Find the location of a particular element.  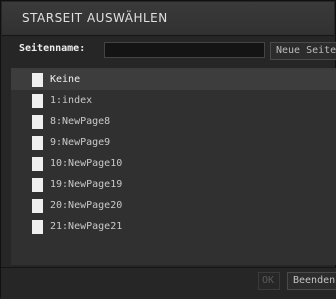

list-item: 1:index is located at coordinates (173, 100).